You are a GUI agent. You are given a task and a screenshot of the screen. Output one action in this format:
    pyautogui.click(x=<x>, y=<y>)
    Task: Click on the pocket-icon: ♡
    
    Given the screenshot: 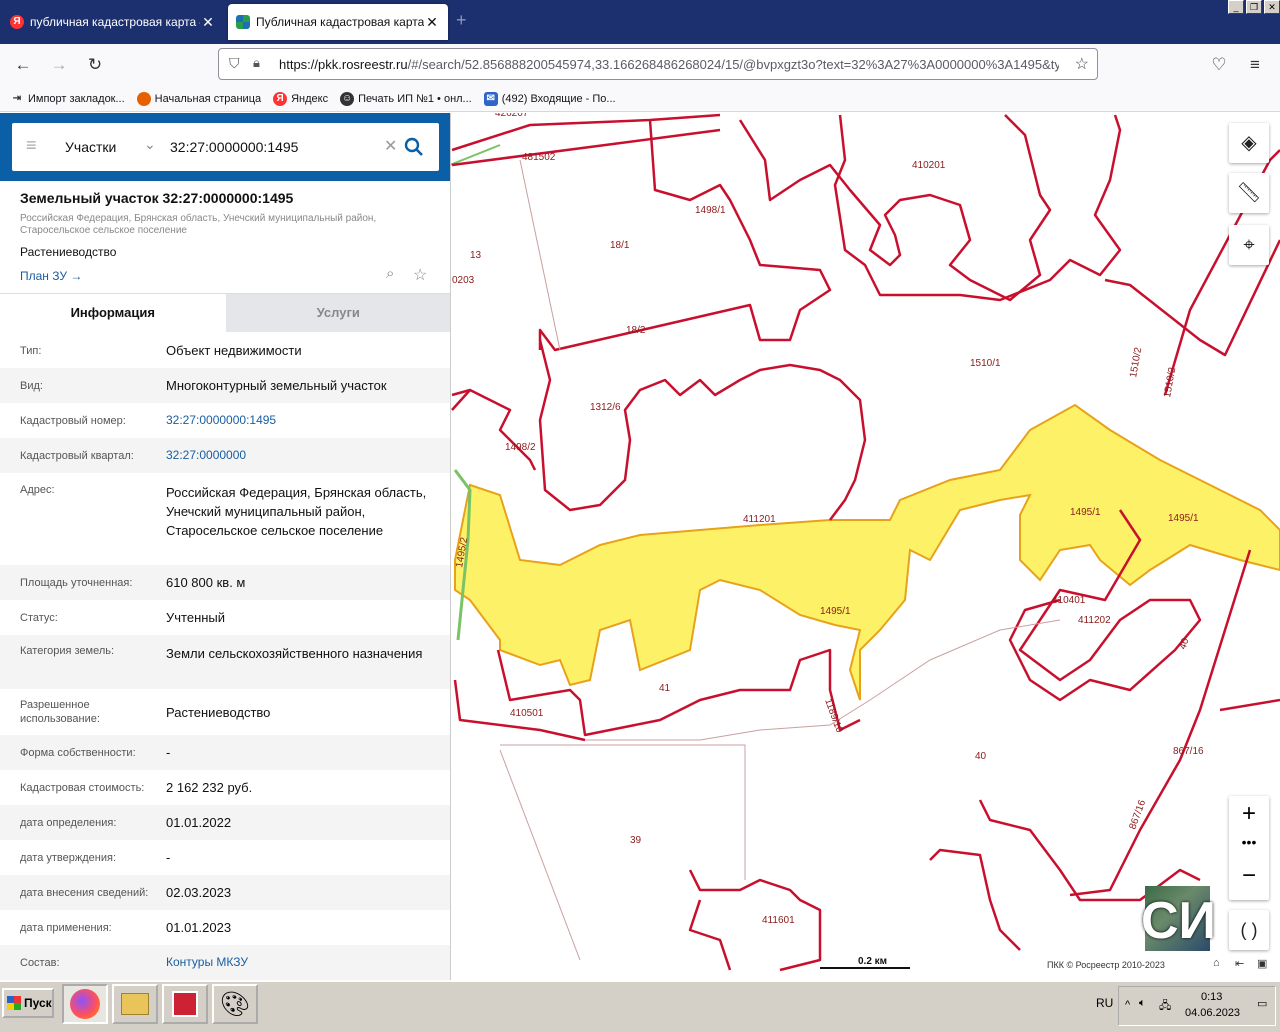 What is the action you would take?
    pyautogui.click(x=1219, y=65)
    